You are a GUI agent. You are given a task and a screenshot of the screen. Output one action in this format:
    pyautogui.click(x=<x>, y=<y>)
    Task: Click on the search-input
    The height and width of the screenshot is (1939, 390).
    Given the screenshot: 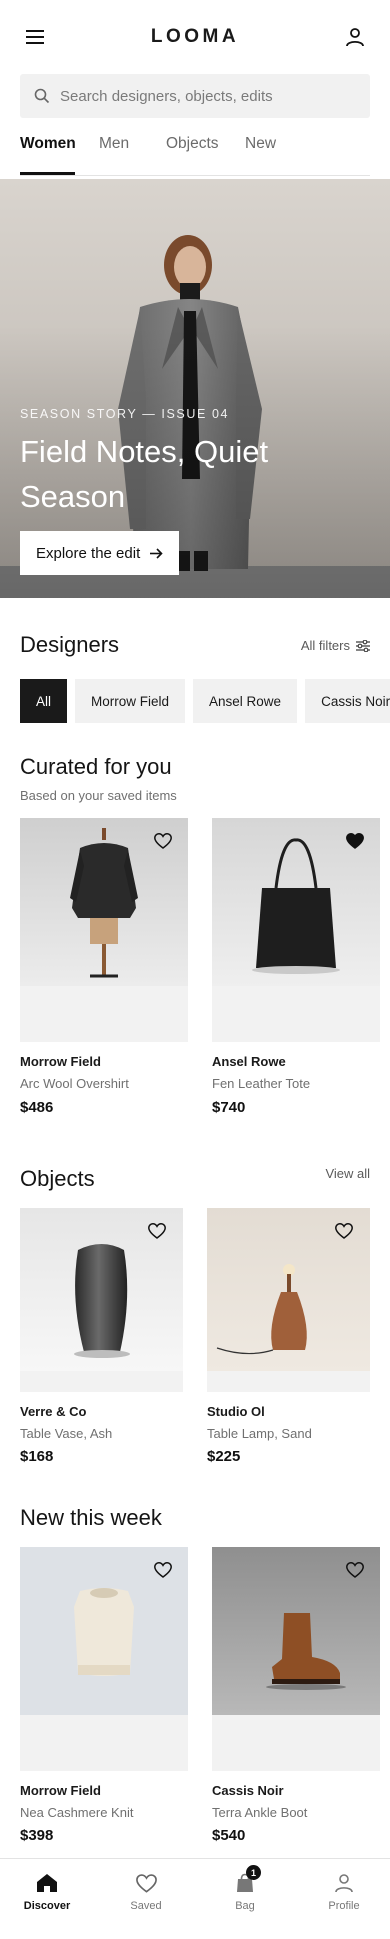 What is the action you would take?
    pyautogui.click(x=205, y=96)
    